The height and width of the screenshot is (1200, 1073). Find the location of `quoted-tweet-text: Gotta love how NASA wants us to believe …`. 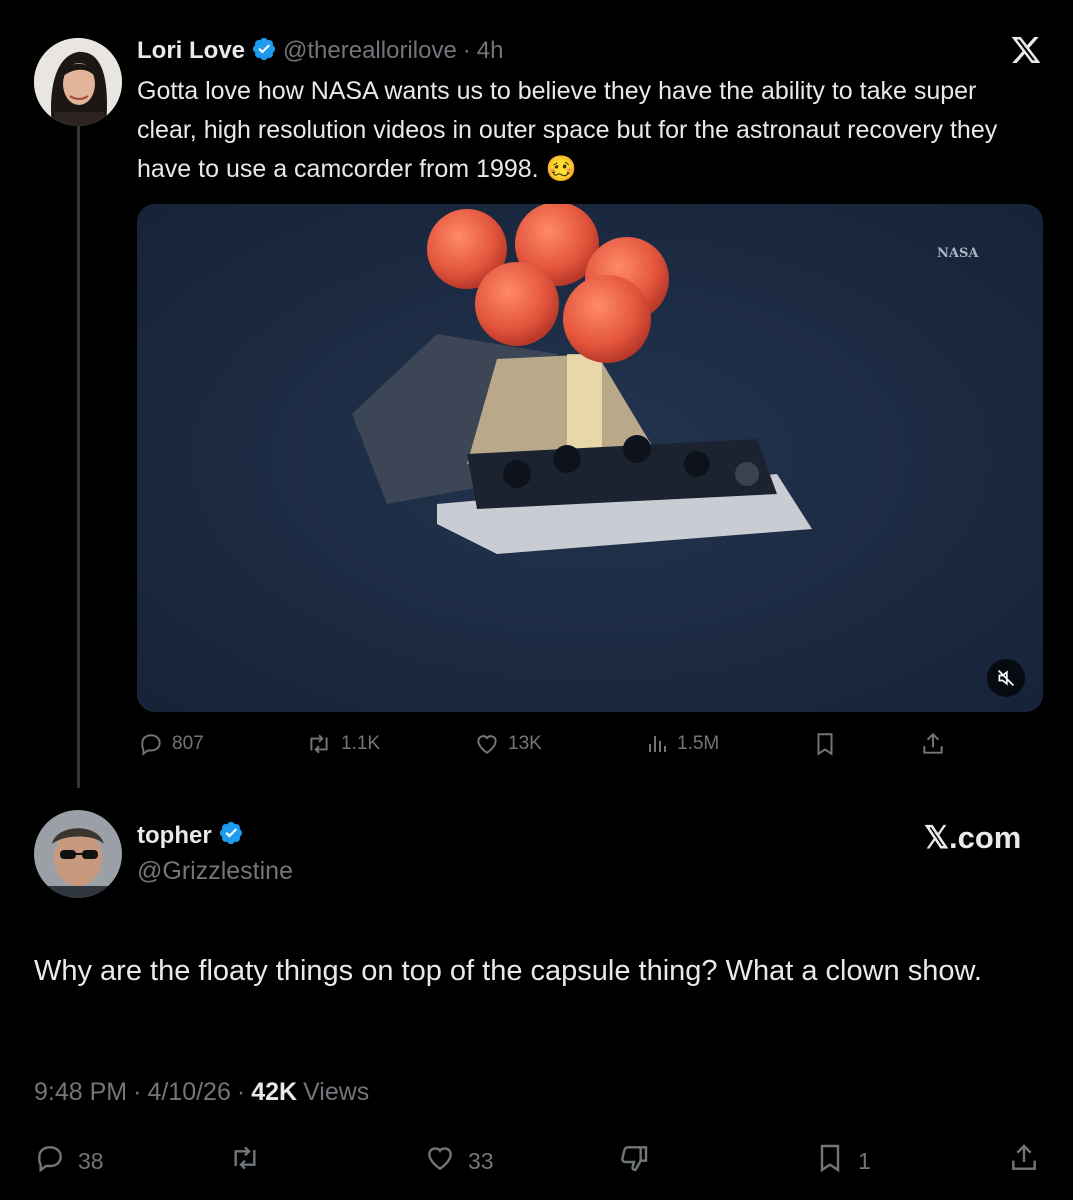

quoted-tweet-text: Gotta love how NASA wants us to believe … is located at coordinates (567, 130).